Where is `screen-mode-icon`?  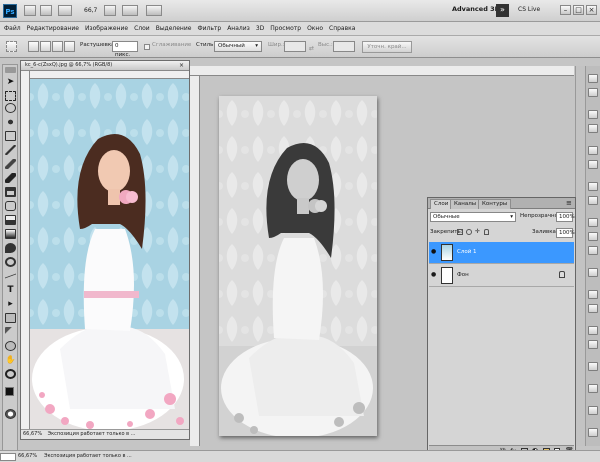 screen-mode-icon is located at coordinates (154, 10).